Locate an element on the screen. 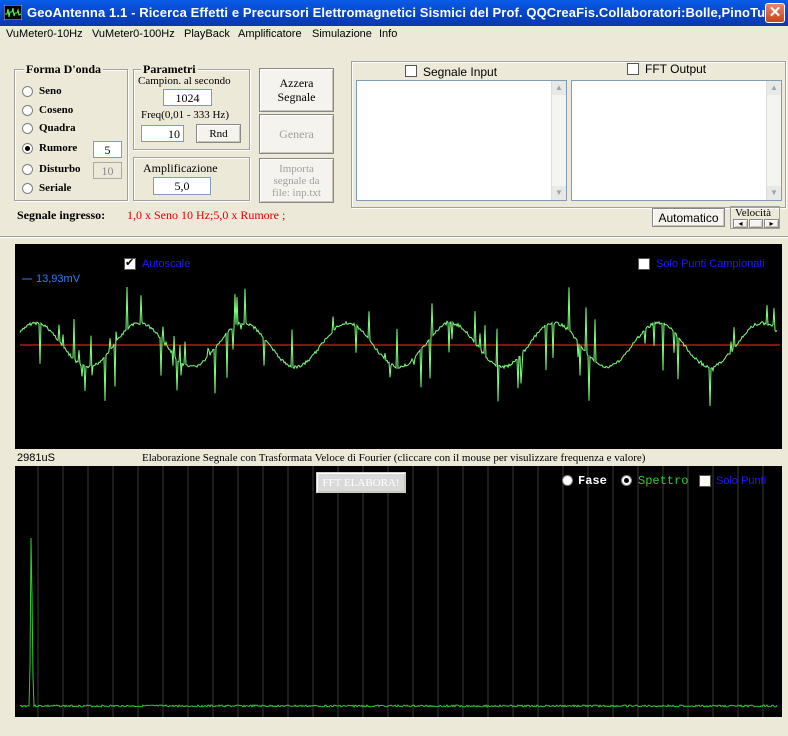 The width and height of the screenshot is (788, 736). segnale-input-checkbox is located at coordinates (411, 71).